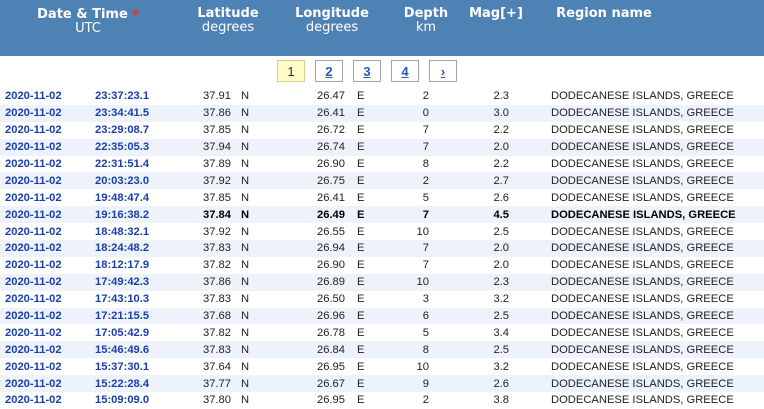  What do you see at coordinates (122, 198) in the screenshot?
I see `event-time-link: 19:48:47.4` at bounding box center [122, 198].